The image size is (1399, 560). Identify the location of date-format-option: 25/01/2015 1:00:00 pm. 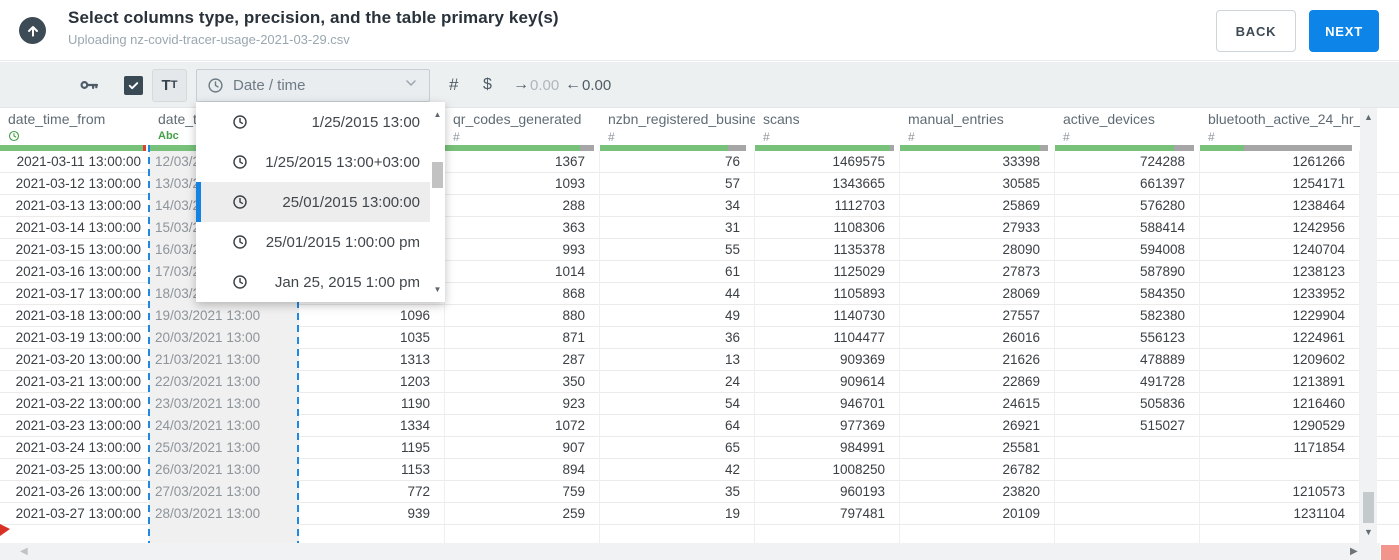
(313, 242).